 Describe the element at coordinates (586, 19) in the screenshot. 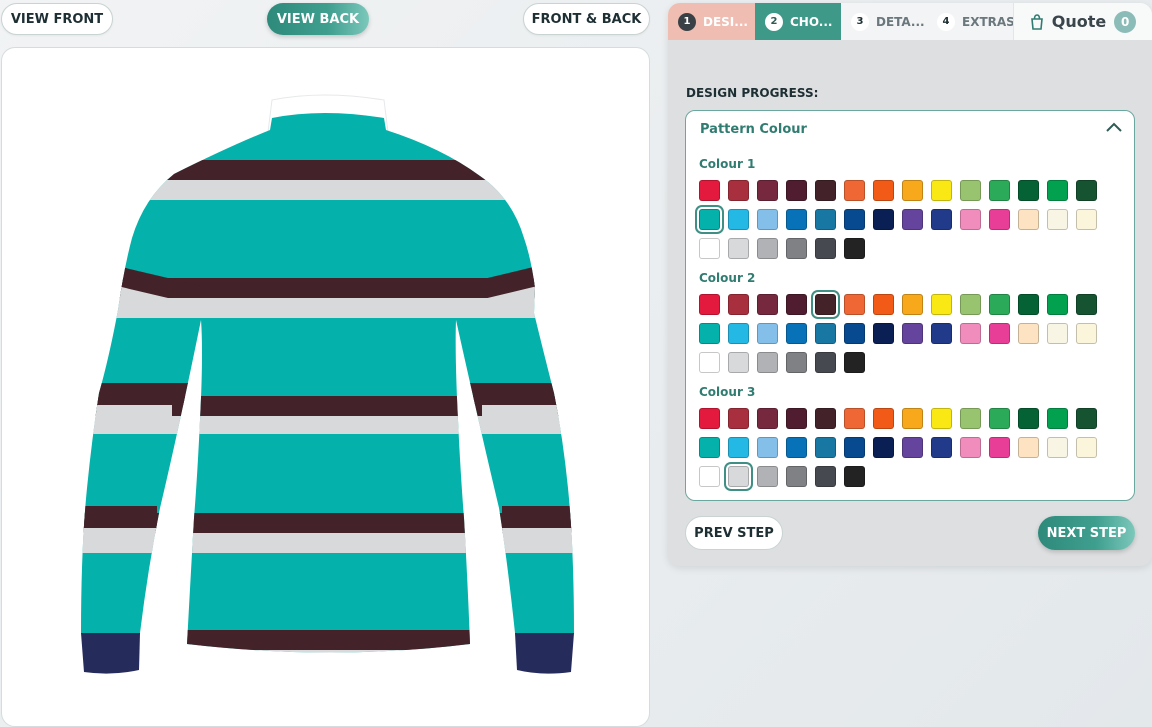

I see `front-back-button: FRONT & BACK` at that location.